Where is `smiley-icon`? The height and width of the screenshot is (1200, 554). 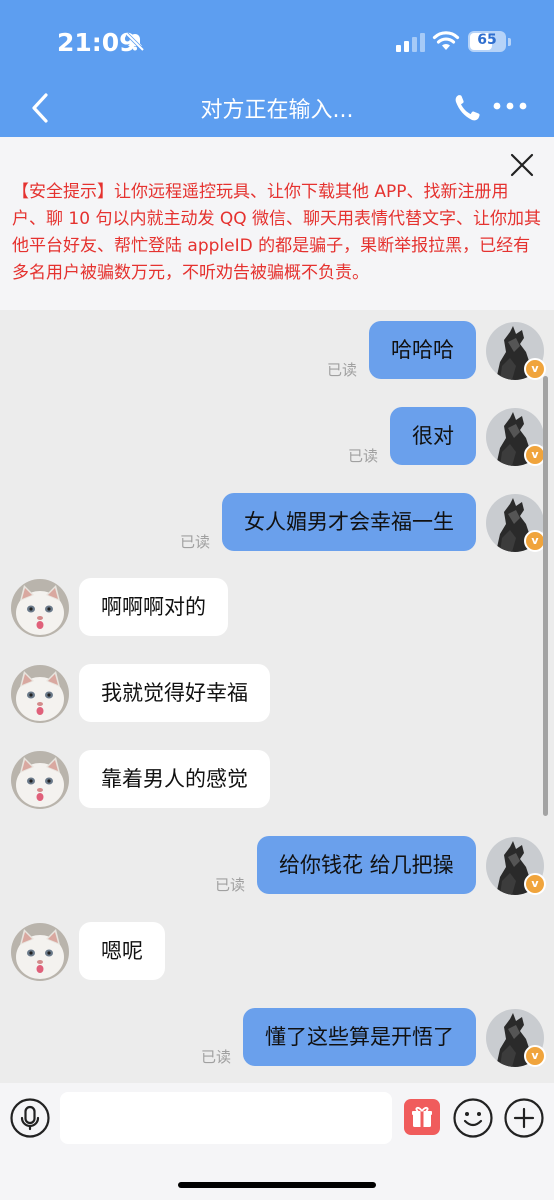
smiley-icon is located at coordinates (473, 1120).